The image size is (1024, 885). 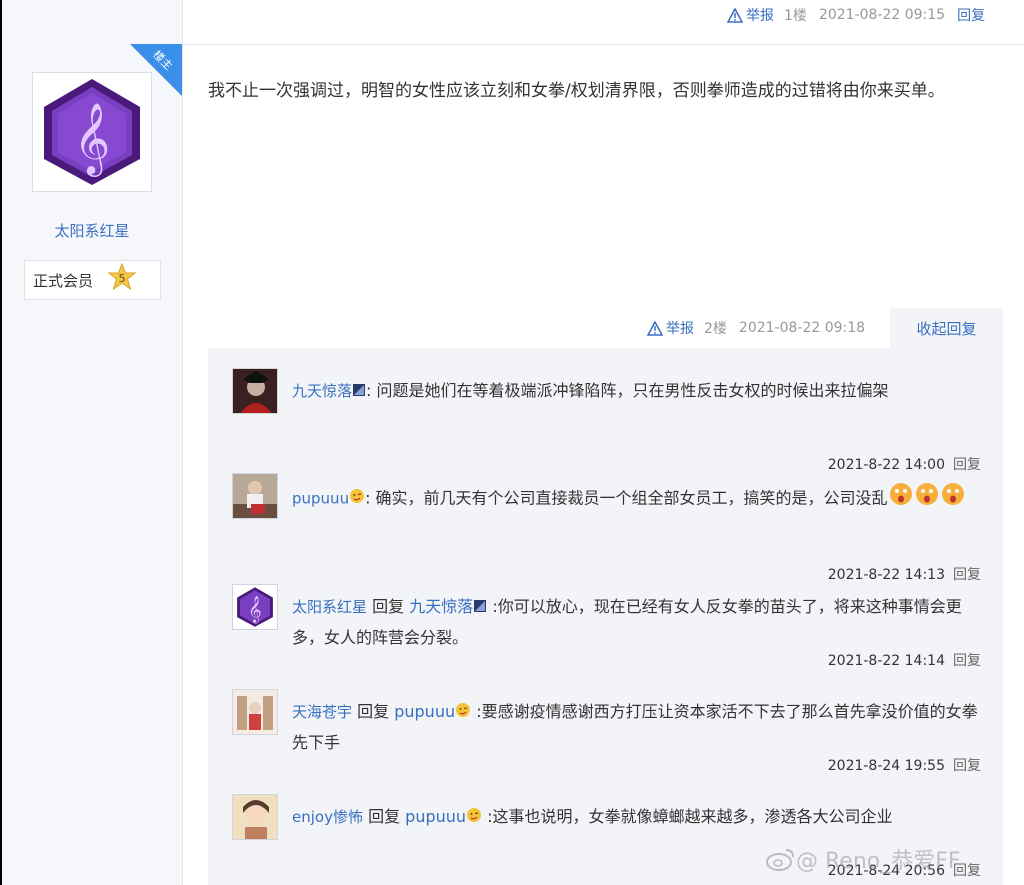 I want to click on thread-starter-corner-badge: 楼主, so click(x=156, y=70).